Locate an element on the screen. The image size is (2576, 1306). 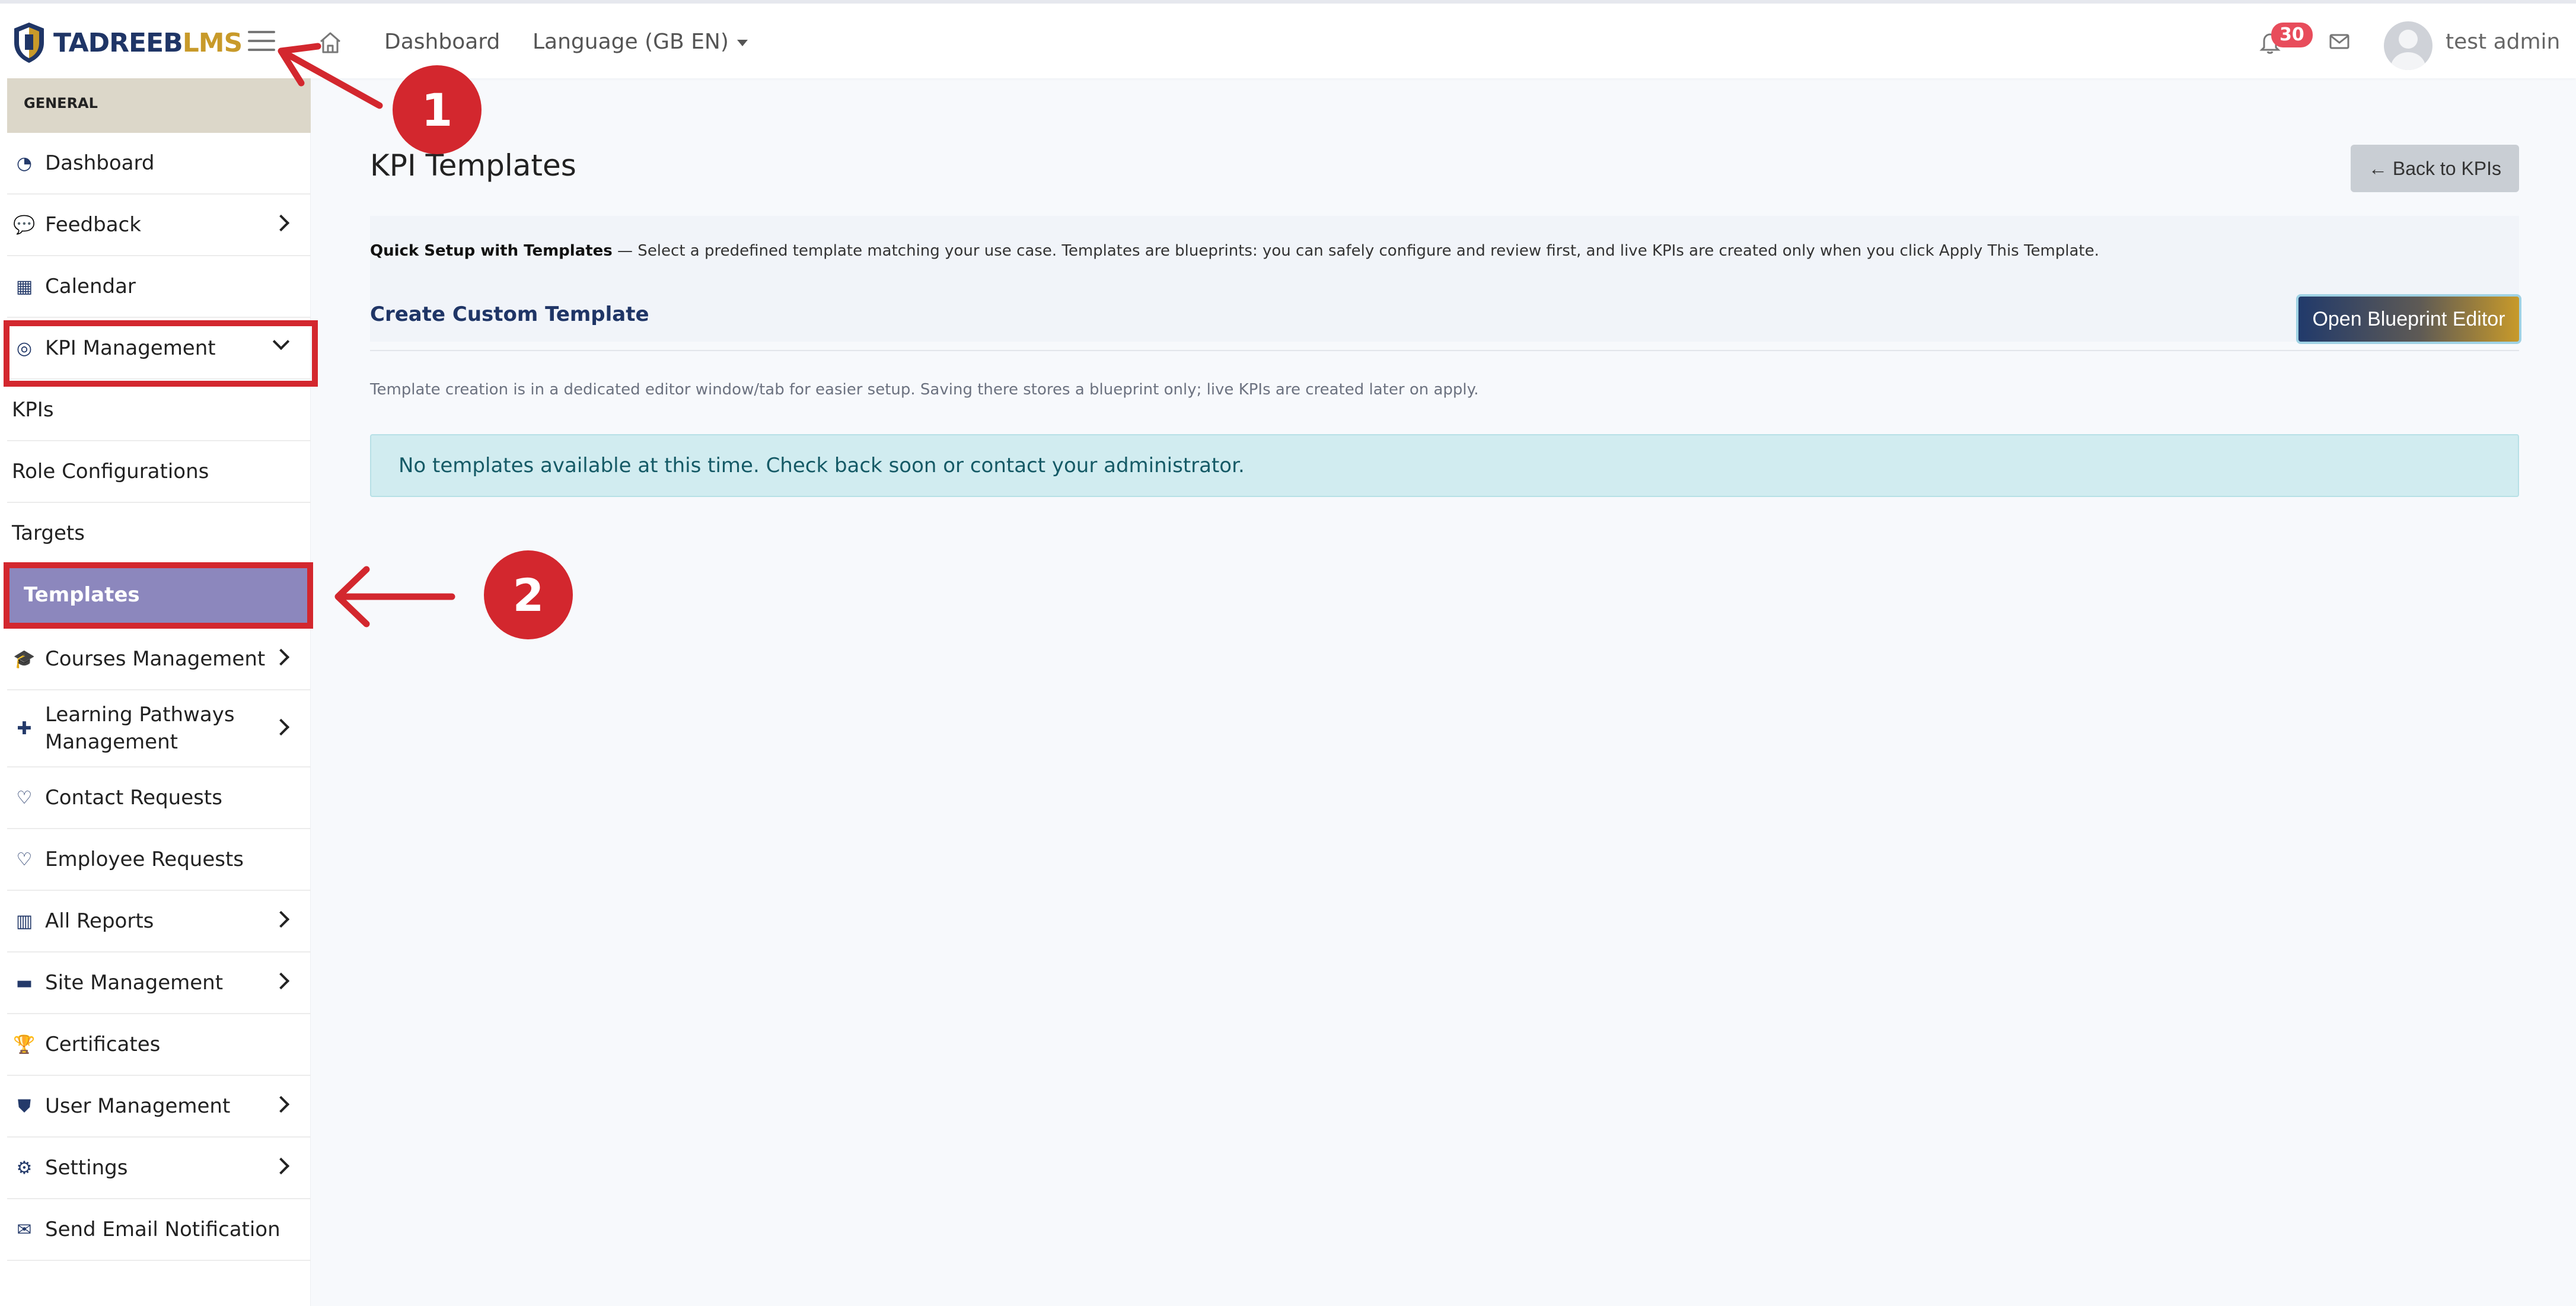
sidebar-item-label: Site Management is located at coordinates (134, 983).